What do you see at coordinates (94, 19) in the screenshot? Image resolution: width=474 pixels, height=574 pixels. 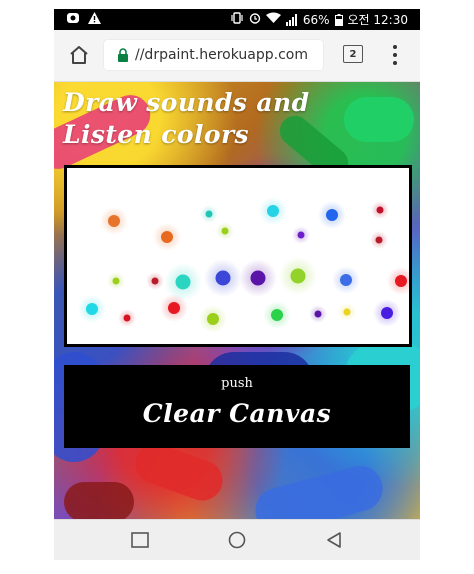 I see `warning-icon` at bounding box center [94, 19].